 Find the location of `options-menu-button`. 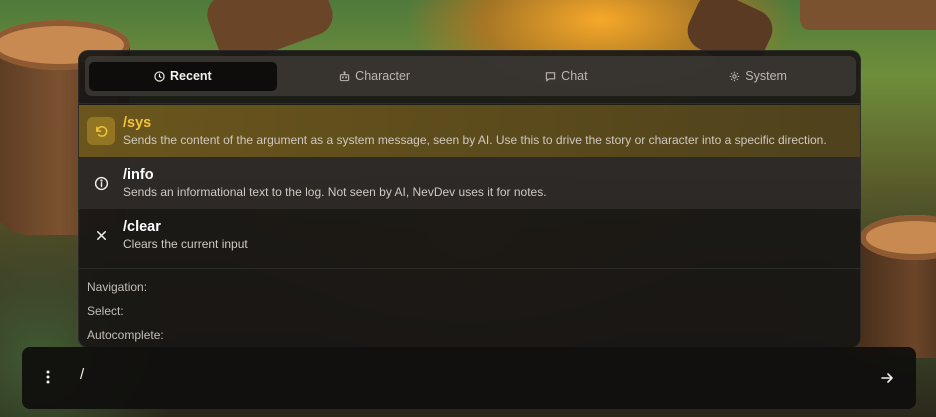

options-menu-button is located at coordinates (48, 377).